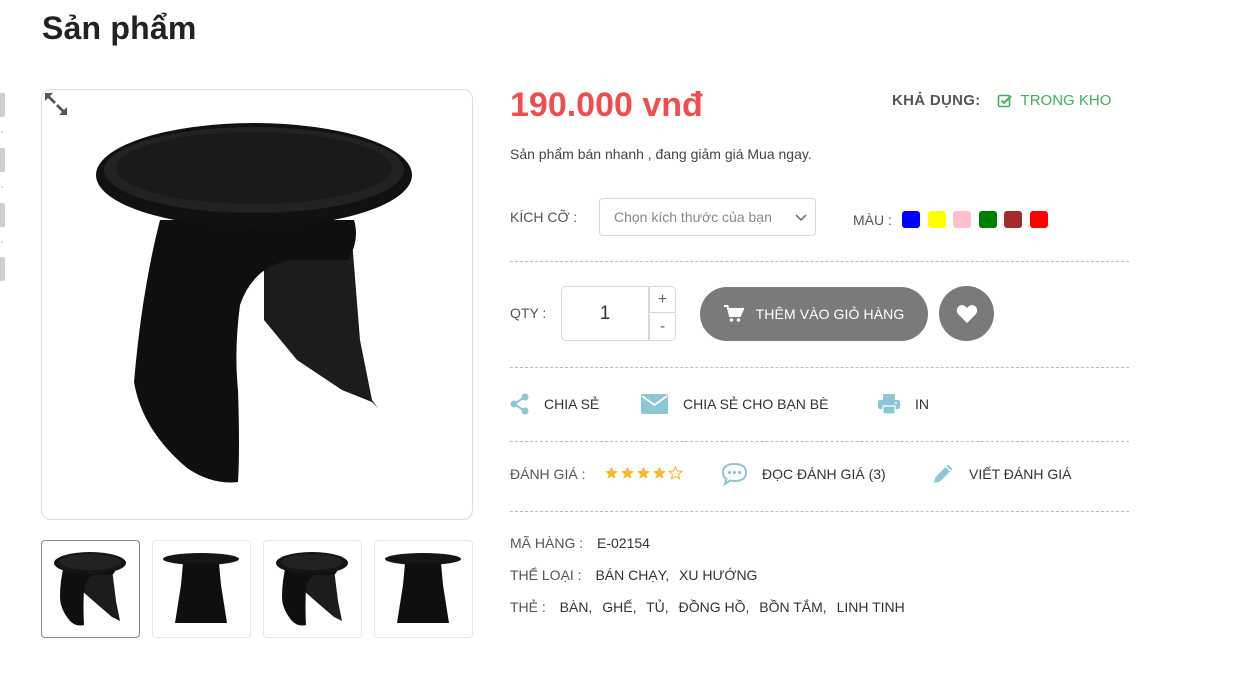  I want to click on add-to-cart-label: THÊM VÀO GIỎ HÀNG, so click(830, 314).